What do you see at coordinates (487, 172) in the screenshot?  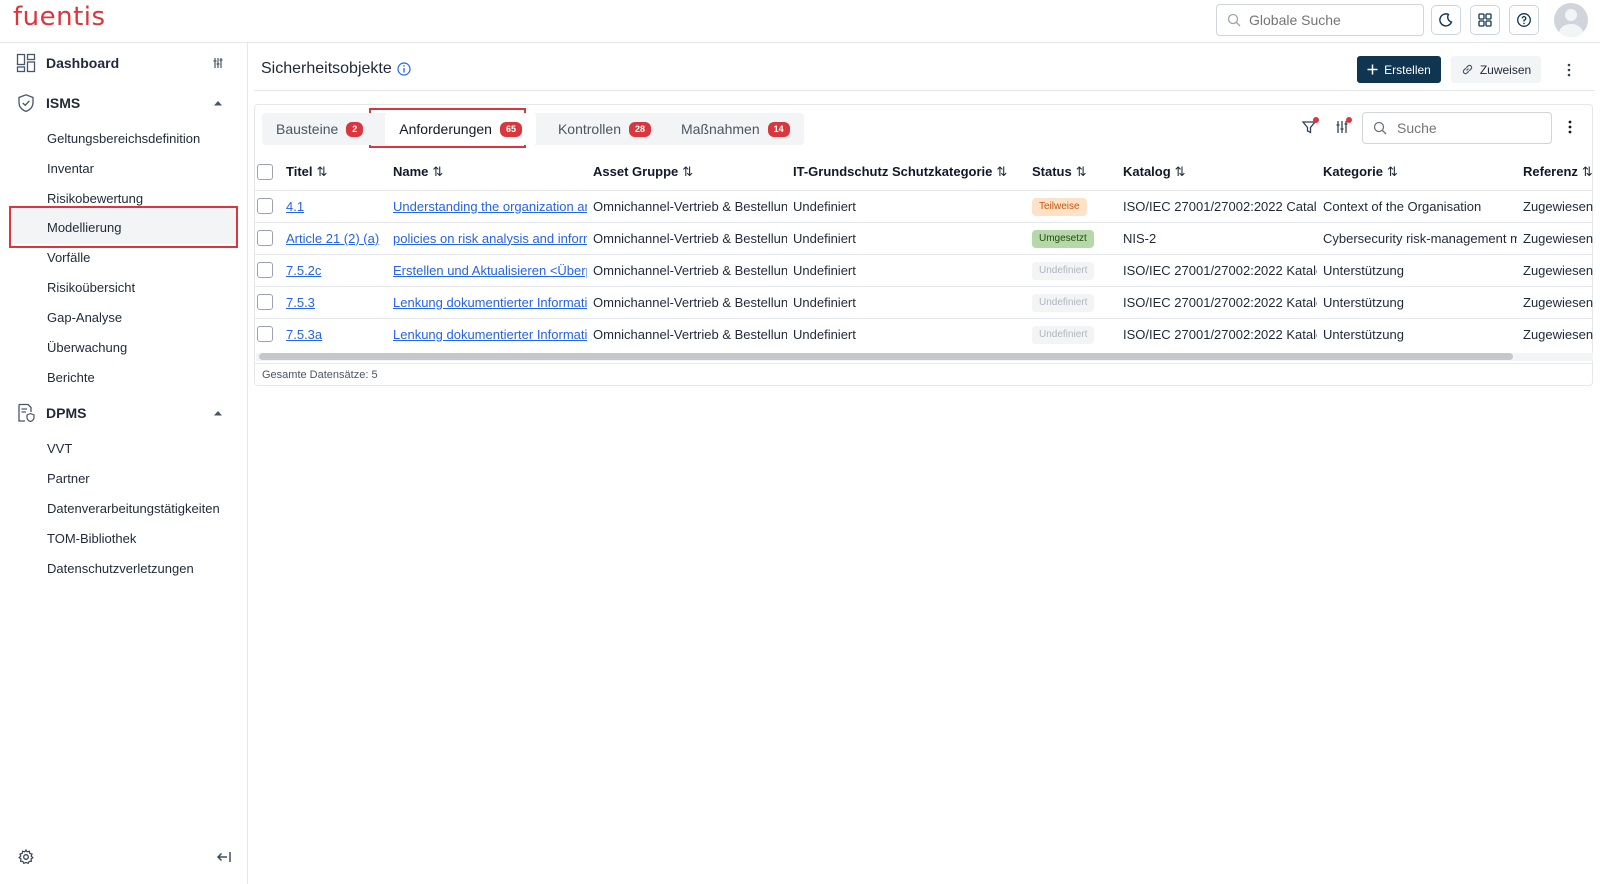 I see `column-header-name: Name ⇅` at bounding box center [487, 172].